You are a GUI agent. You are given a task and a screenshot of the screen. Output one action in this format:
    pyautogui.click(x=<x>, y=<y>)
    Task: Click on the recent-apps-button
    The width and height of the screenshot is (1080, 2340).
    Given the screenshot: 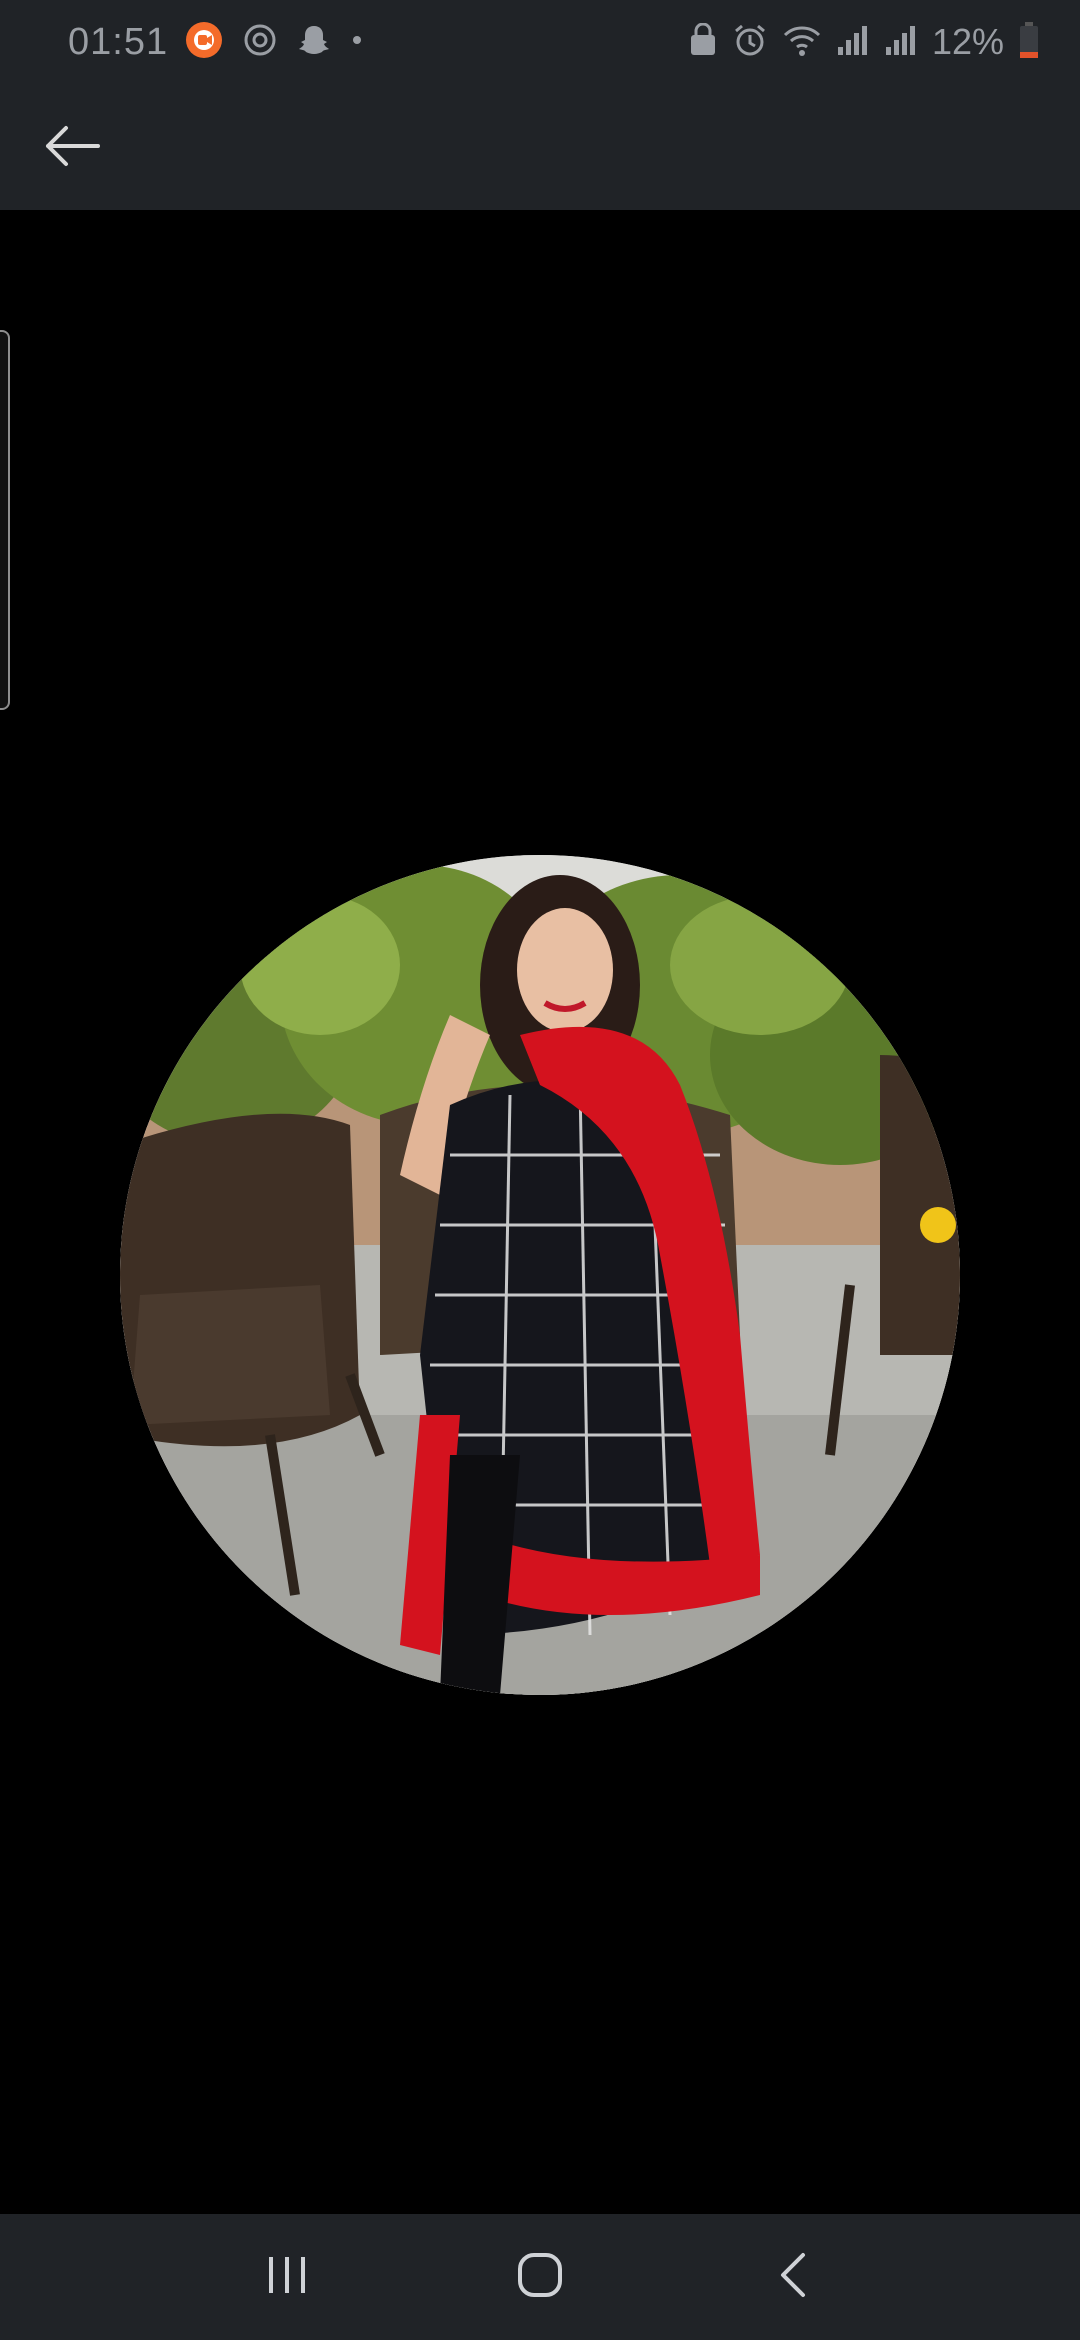 What is the action you would take?
    pyautogui.click(x=287, y=2277)
    